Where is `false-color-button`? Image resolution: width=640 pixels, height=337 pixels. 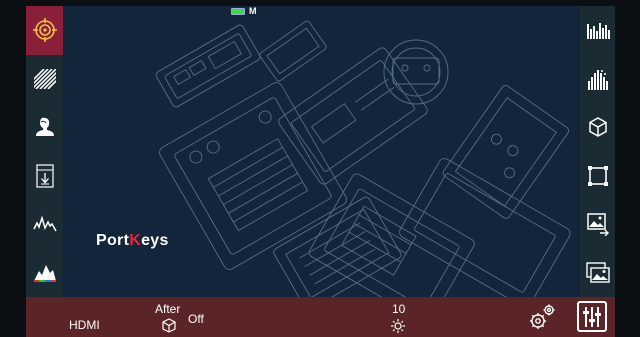
false-color-button is located at coordinates (44, 176).